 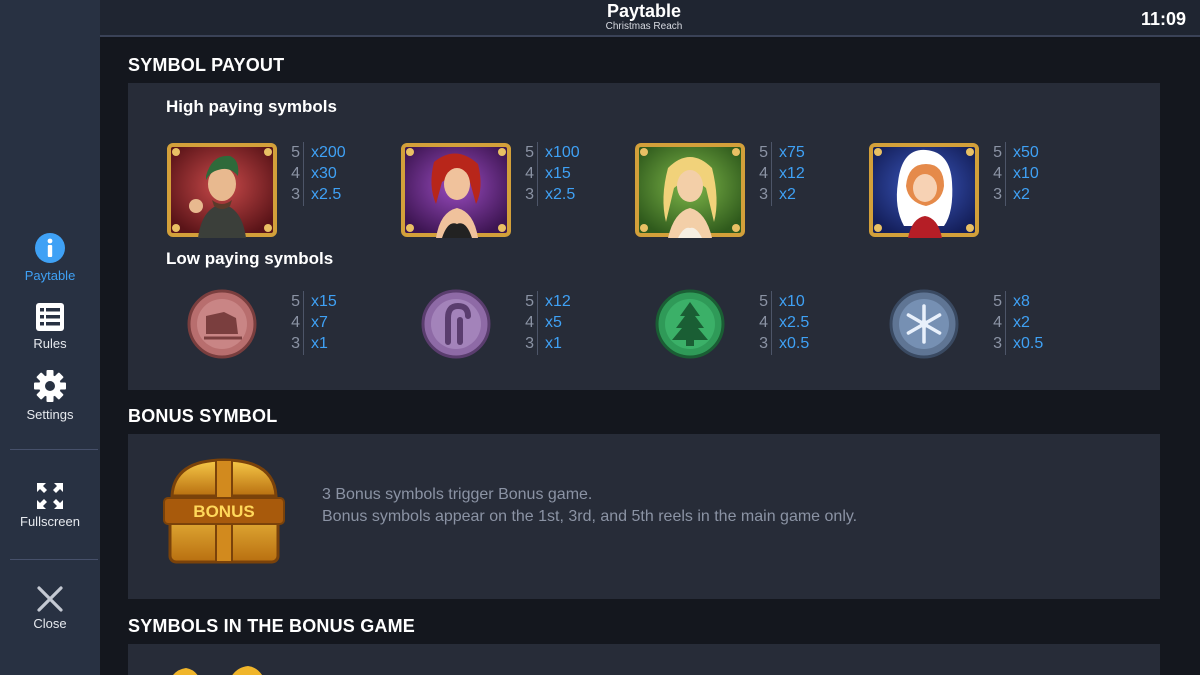 I want to click on settings-label: Settings, so click(x=50, y=414).